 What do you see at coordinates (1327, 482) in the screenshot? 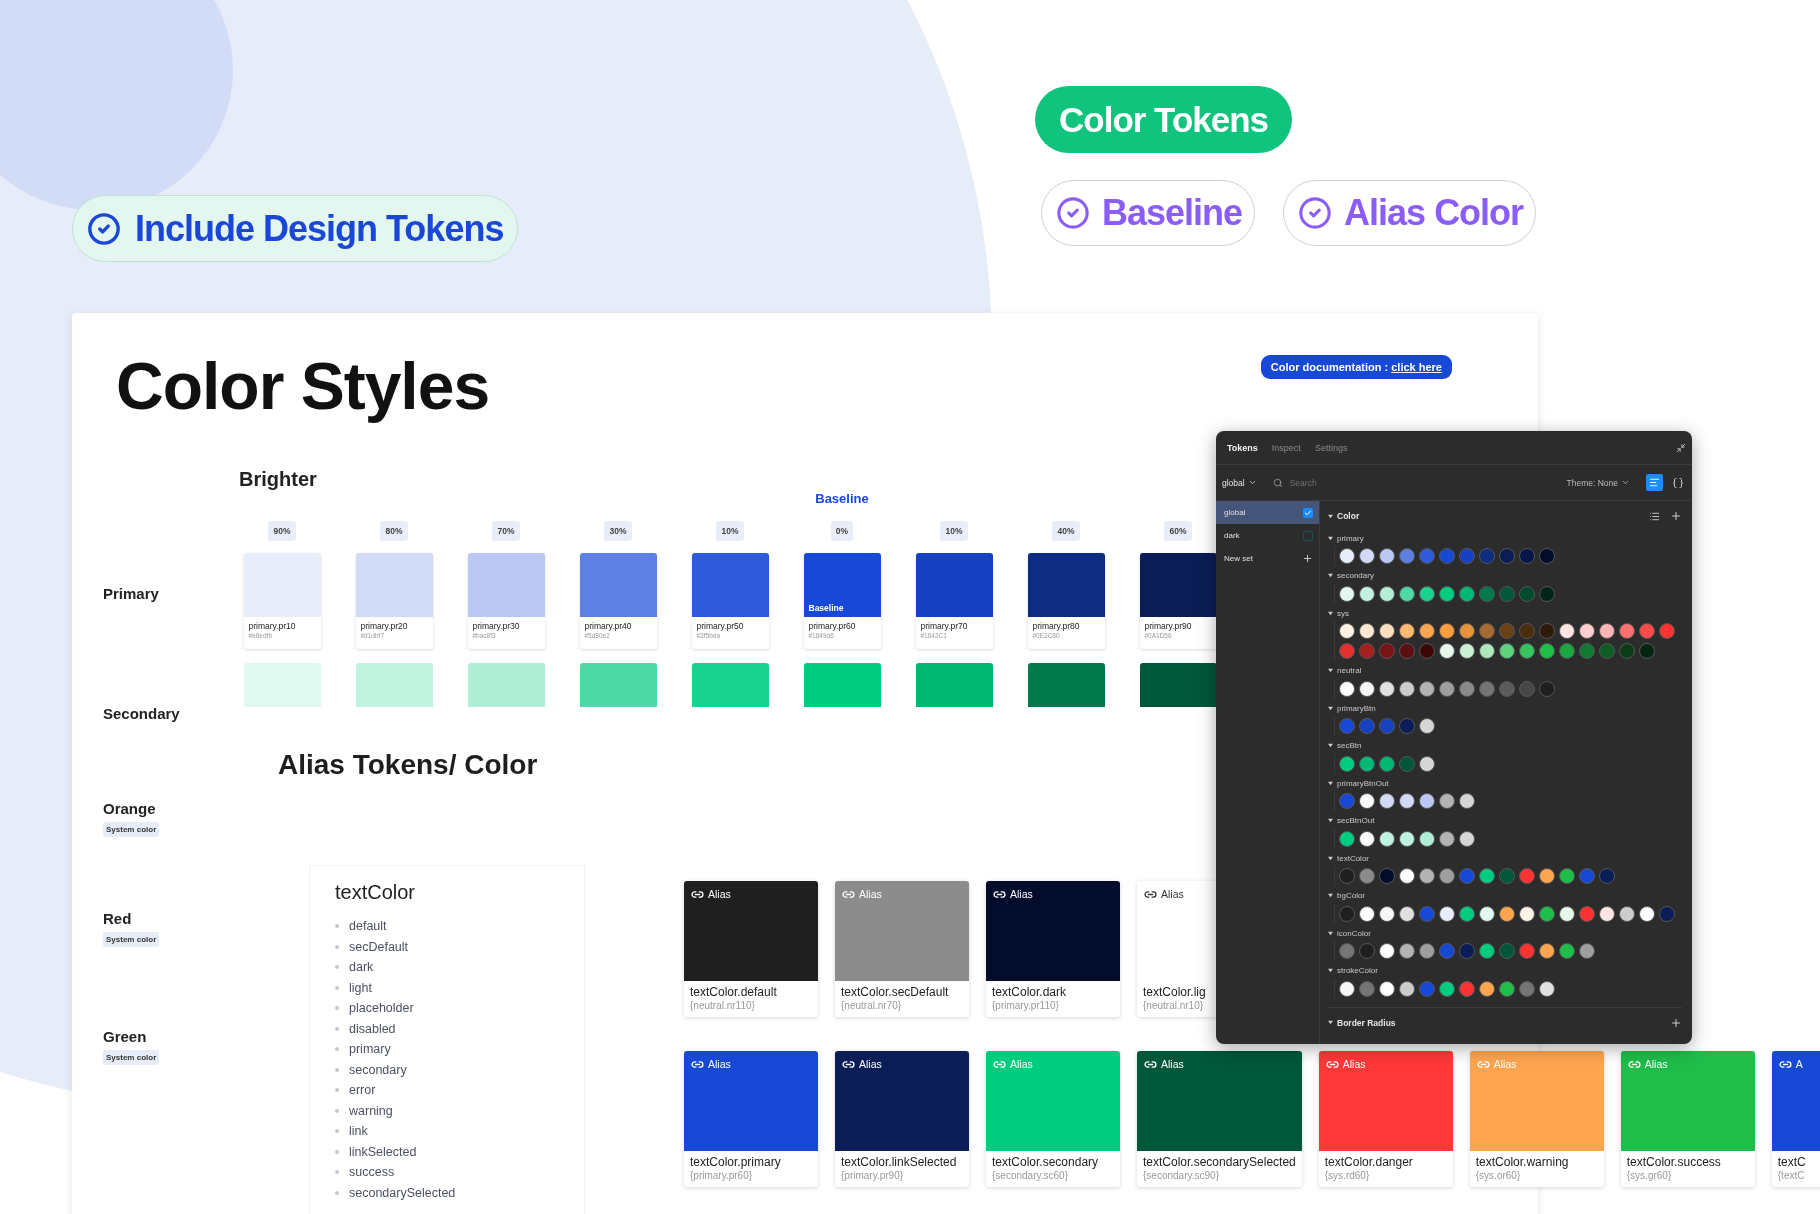
I see `search-field: Search` at bounding box center [1327, 482].